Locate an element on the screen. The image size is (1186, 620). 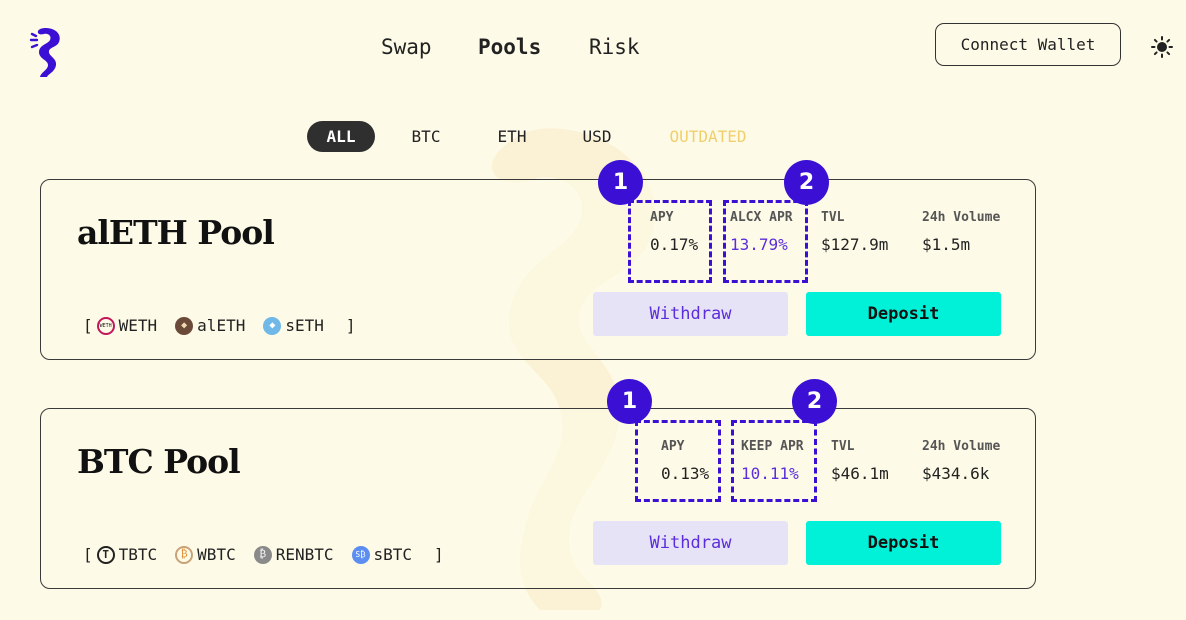
filter-all: ALL is located at coordinates (341, 136).